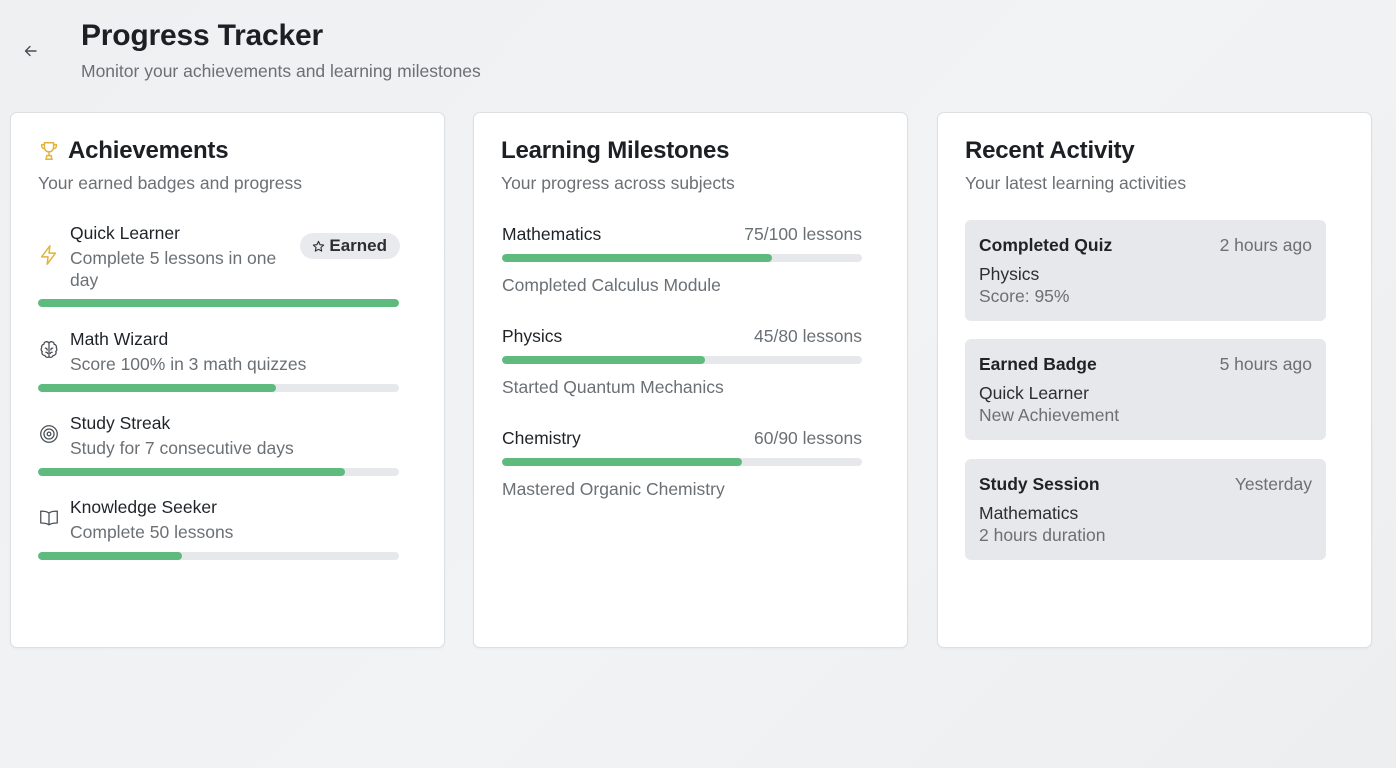 The width and height of the screenshot is (1396, 768). Describe the element at coordinates (552, 234) in the screenshot. I see `milestone-subject: Mathematics` at that location.